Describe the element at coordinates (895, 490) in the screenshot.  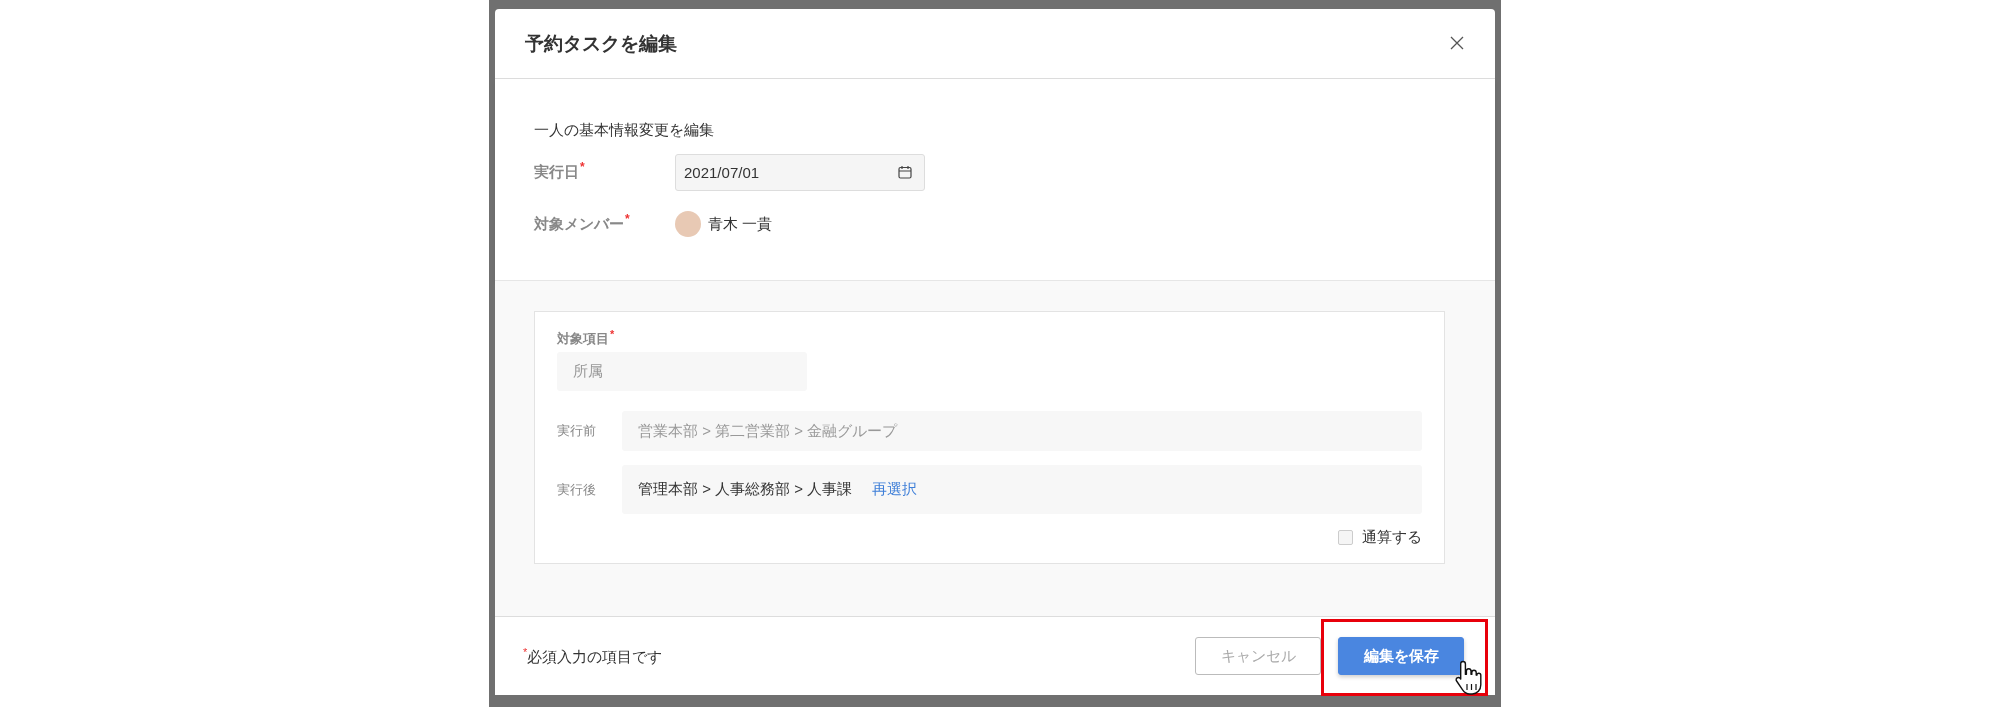
I see `reselect-link: 再選択` at that location.